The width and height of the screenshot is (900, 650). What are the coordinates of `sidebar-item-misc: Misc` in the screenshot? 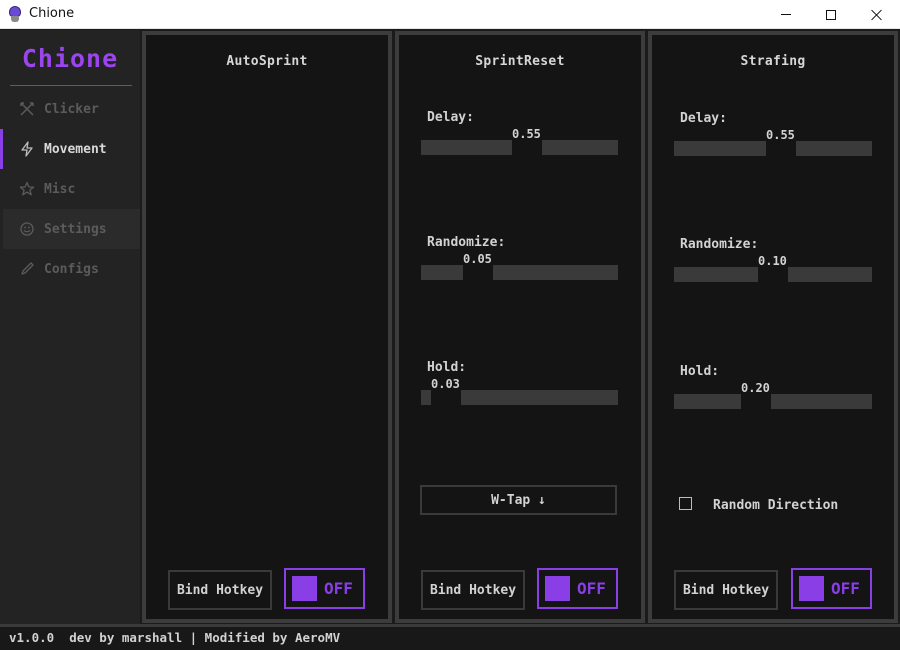 It's located at (70, 189).